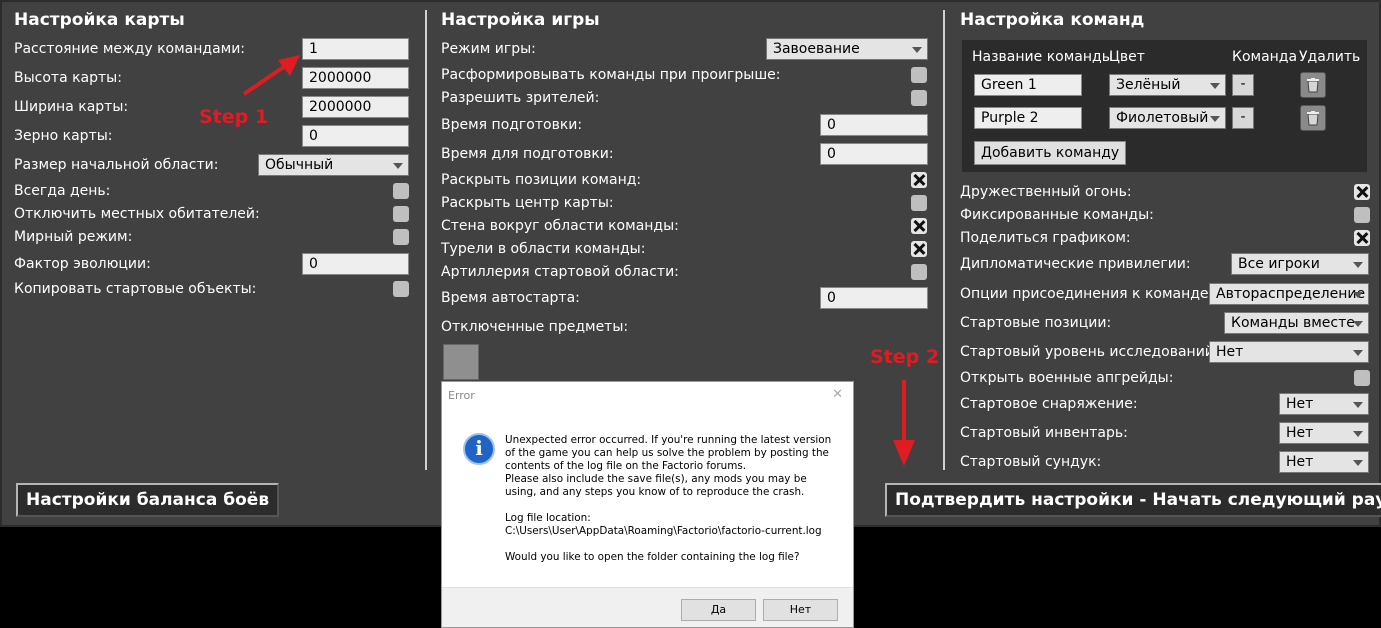 Image resolution: width=1381 pixels, height=628 pixels. What do you see at coordinates (401, 289) in the screenshot?
I see `copy-start-objects-checkbox` at bounding box center [401, 289].